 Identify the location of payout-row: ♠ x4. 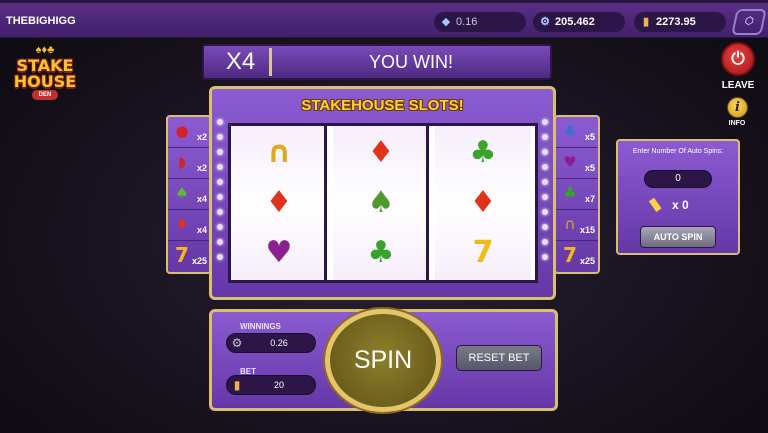
(189, 194).